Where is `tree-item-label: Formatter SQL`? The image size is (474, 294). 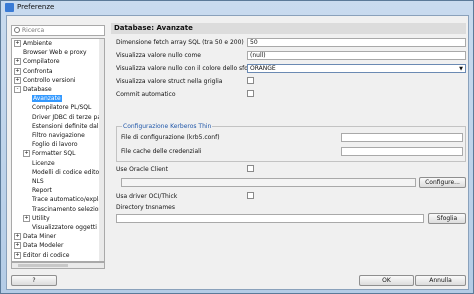
tree-item-label: Formatter SQL is located at coordinates (54, 154).